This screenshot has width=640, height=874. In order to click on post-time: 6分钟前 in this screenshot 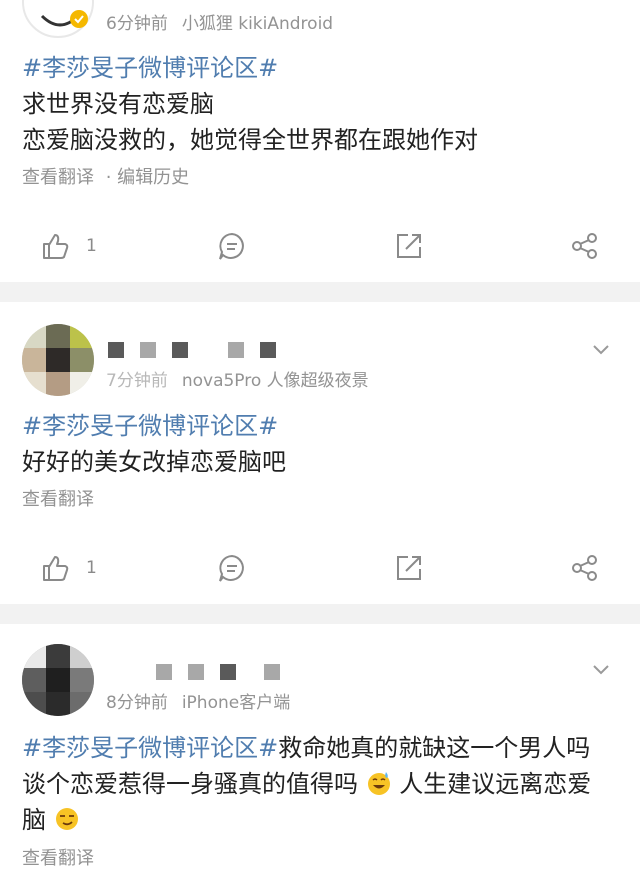, I will do `click(137, 24)`.